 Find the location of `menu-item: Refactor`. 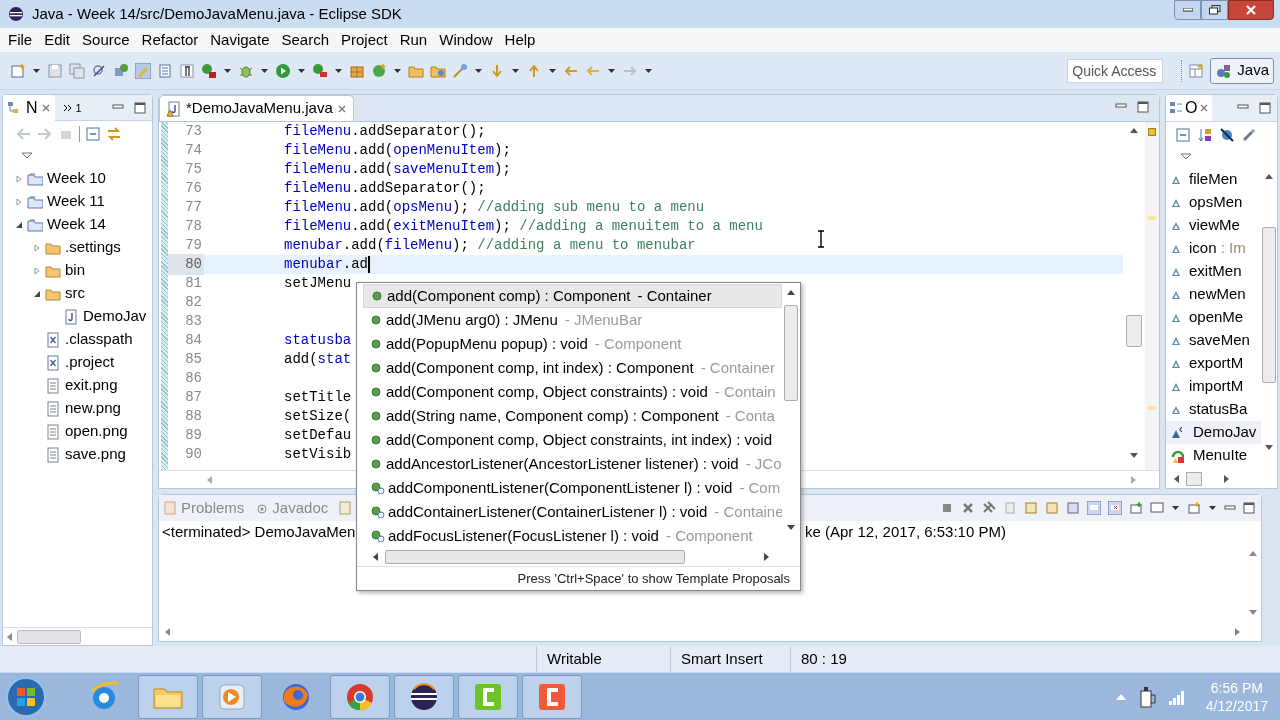

menu-item: Refactor is located at coordinates (170, 40).